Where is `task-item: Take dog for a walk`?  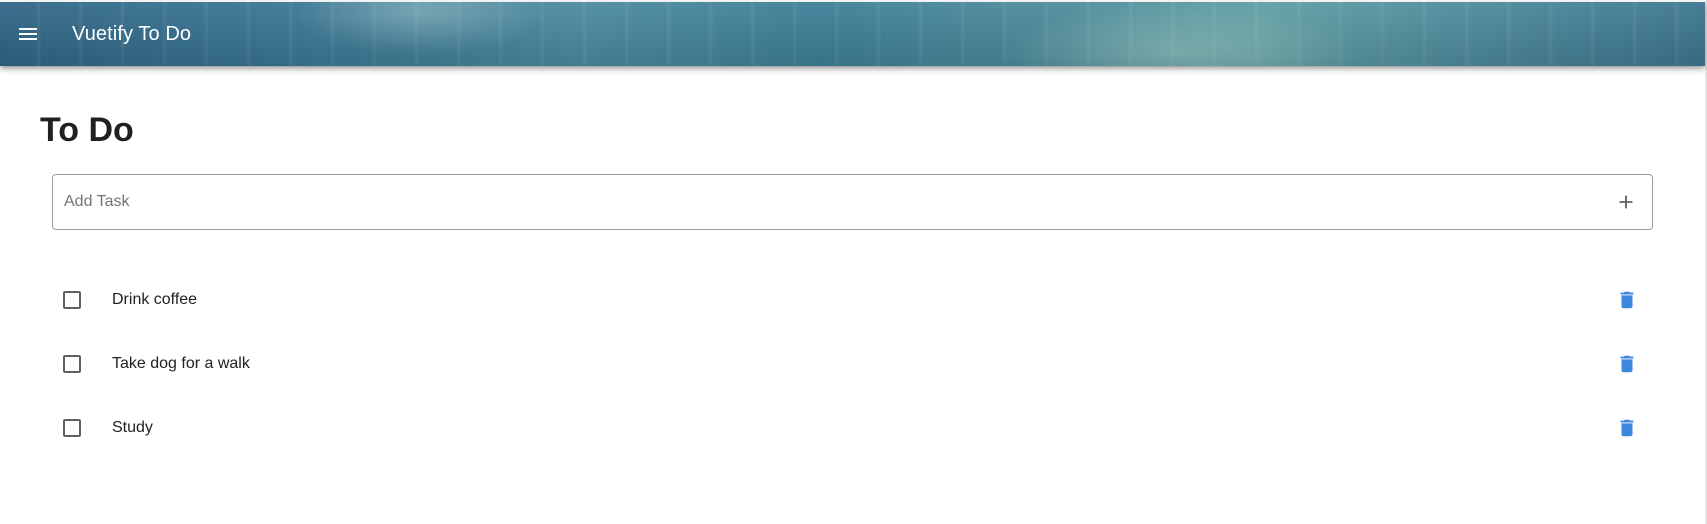 task-item: Take dog for a walk is located at coordinates (852, 364).